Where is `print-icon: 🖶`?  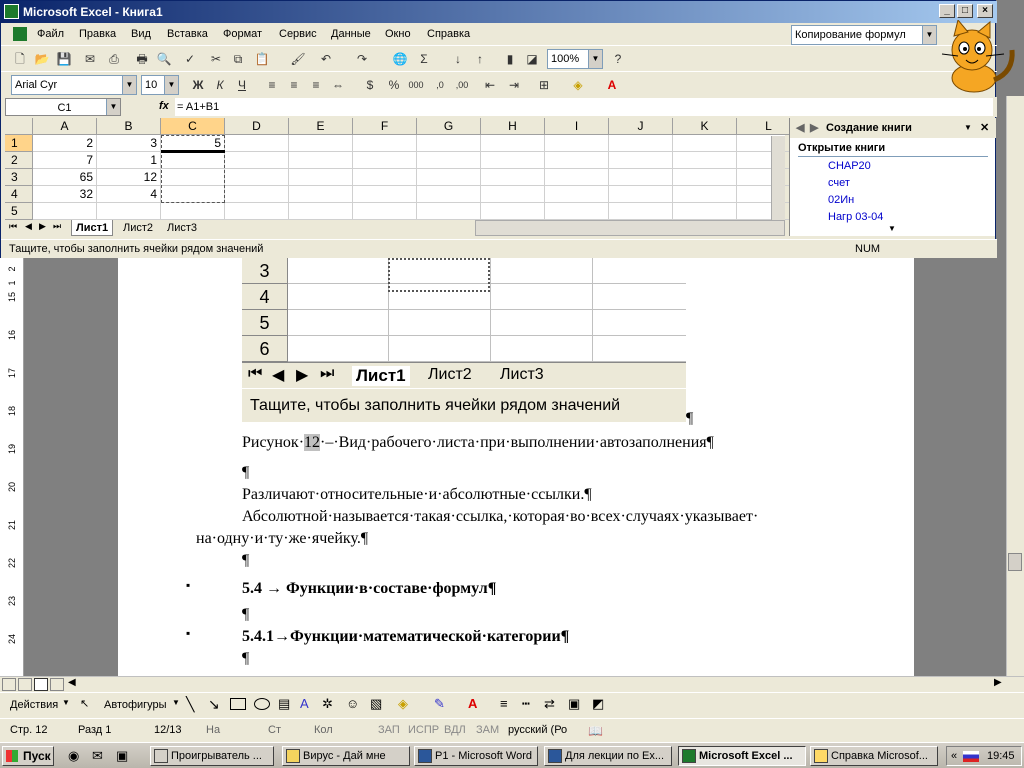
print-icon: 🖶 is located at coordinates (142, 59).